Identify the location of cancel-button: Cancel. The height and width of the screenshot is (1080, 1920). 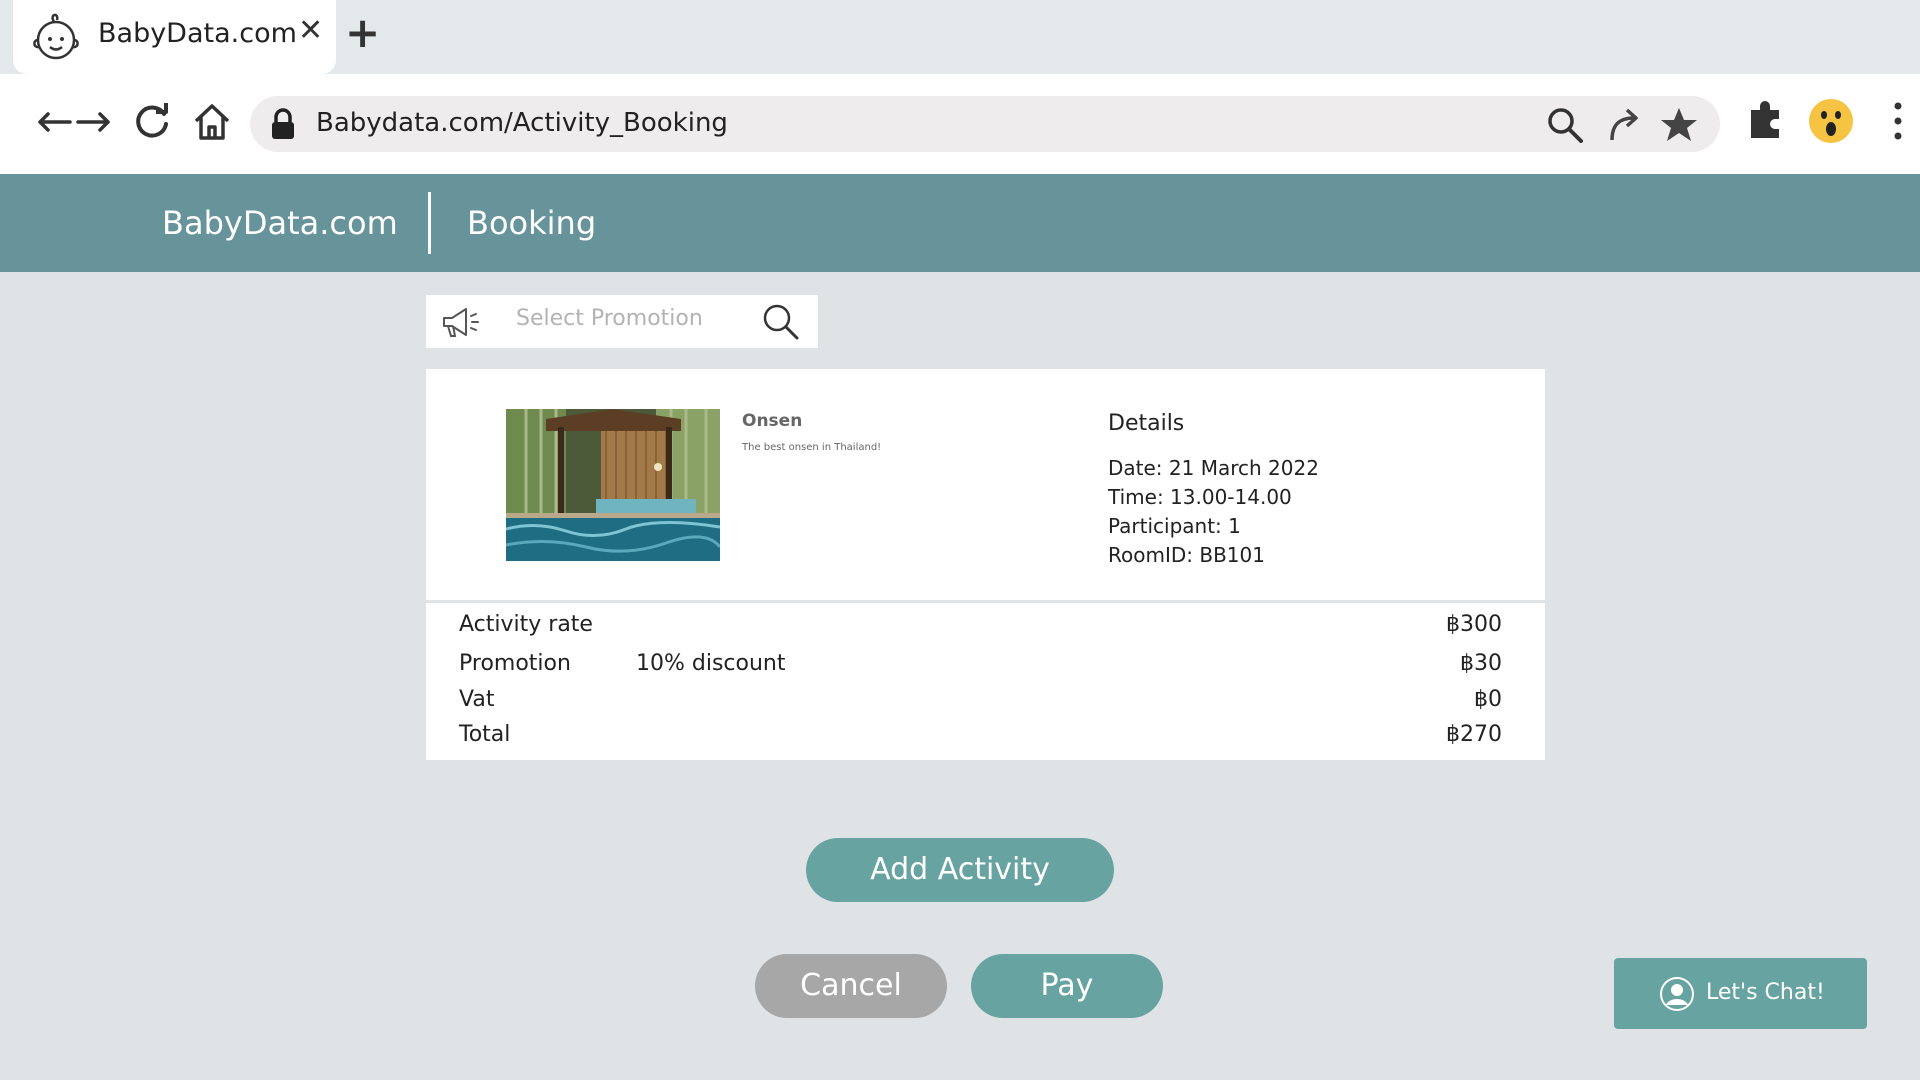
(851, 986).